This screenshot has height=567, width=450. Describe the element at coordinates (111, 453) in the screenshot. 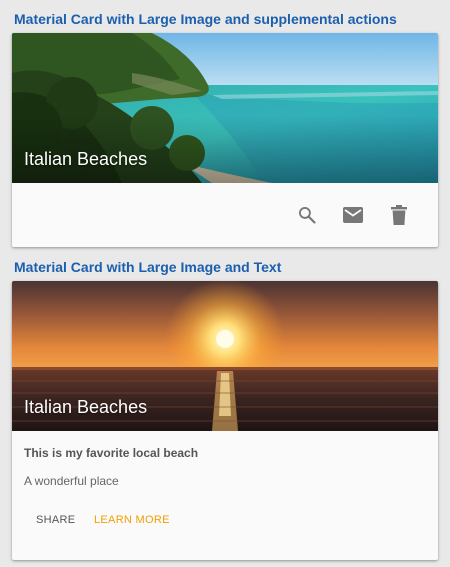

I see `supporting-title: This is my favorite local beach` at that location.